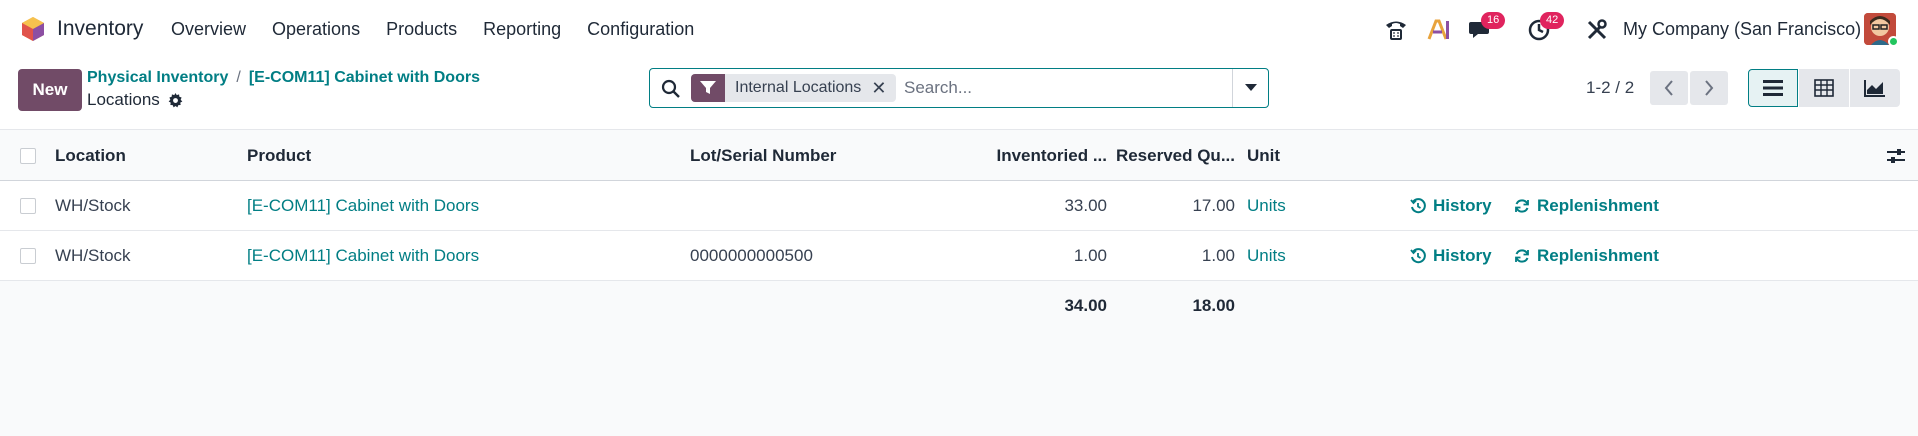 Image resolution: width=1918 pixels, height=436 pixels. What do you see at coordinates (1043, 256) in the screenshot?
I see `cell-inventoried: 1.00` at bounding box center [1043, 256].